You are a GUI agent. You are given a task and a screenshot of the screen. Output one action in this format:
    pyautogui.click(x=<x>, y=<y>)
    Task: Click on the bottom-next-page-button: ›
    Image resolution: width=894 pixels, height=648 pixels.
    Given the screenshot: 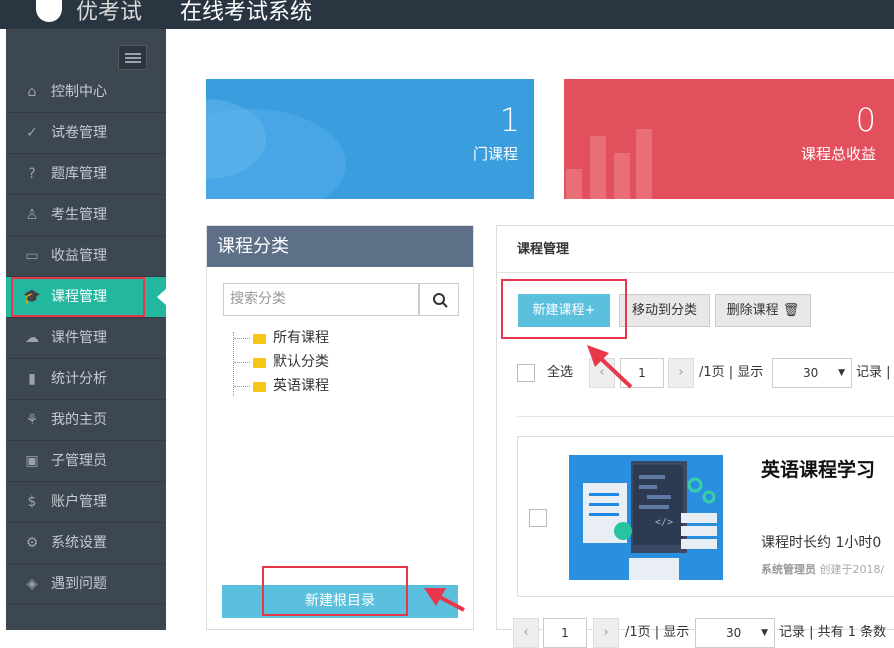 What is the action you would take?
    pyautogui.click(x=606, y=633)
    